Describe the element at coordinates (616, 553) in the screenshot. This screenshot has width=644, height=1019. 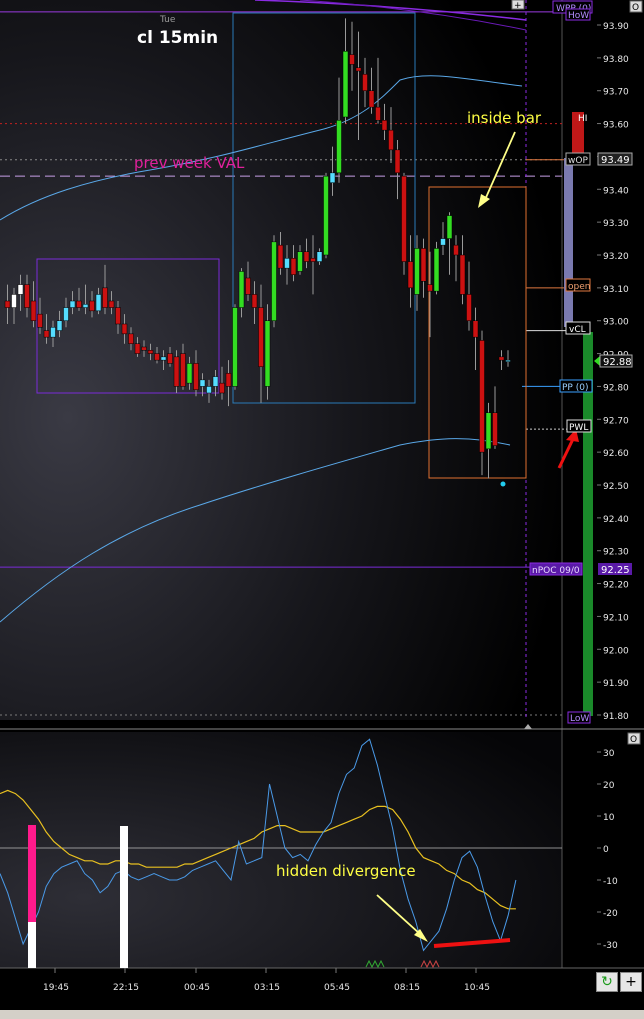
I see `price-tick-label: 92.30` at that location.